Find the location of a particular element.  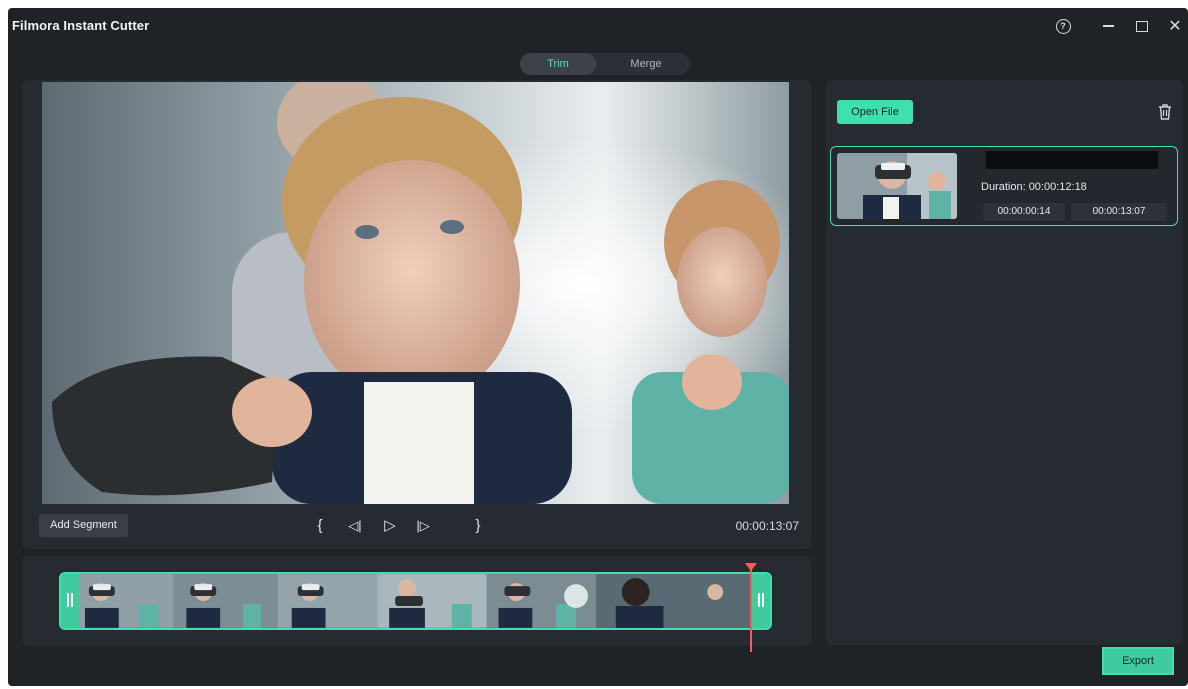

clip-out-time: 00:00:13:07 is located at coordinates (1119, 212).